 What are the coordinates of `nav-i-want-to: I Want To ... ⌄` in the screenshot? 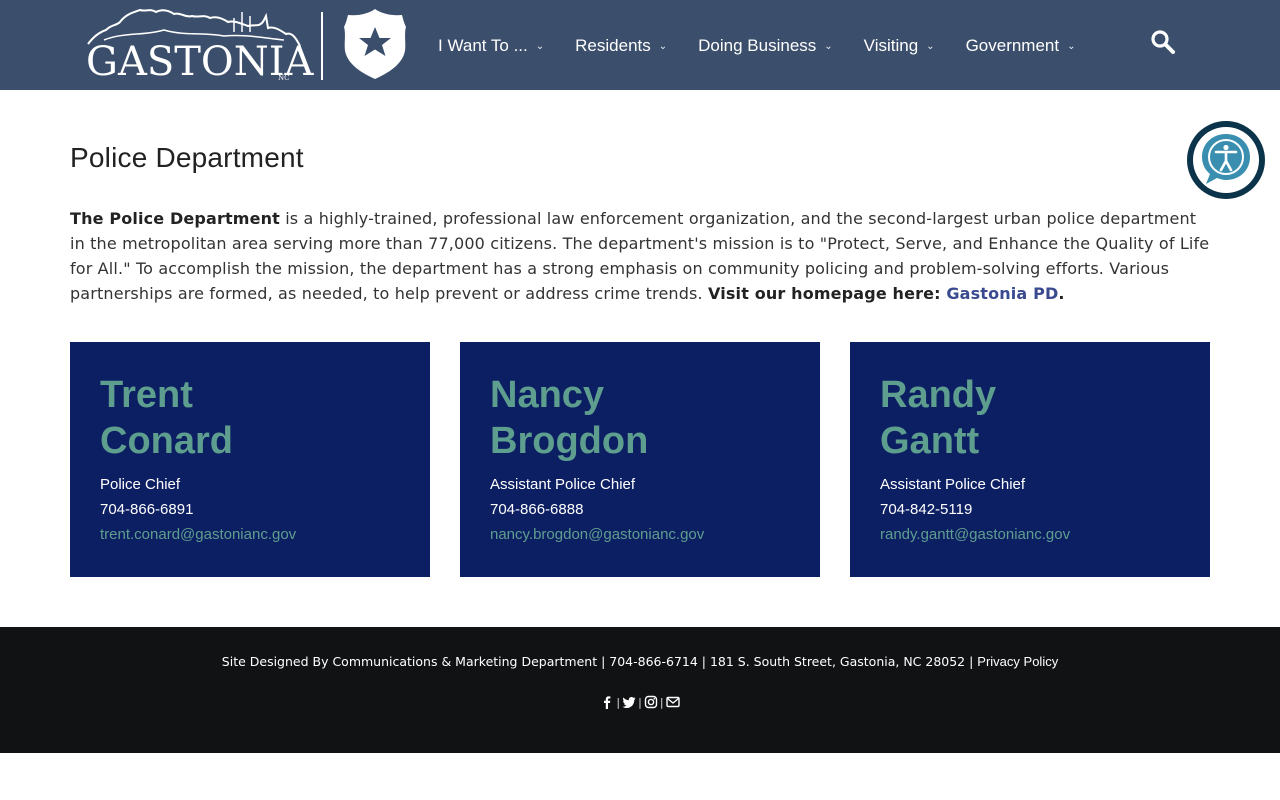 It's located at (491, 46).